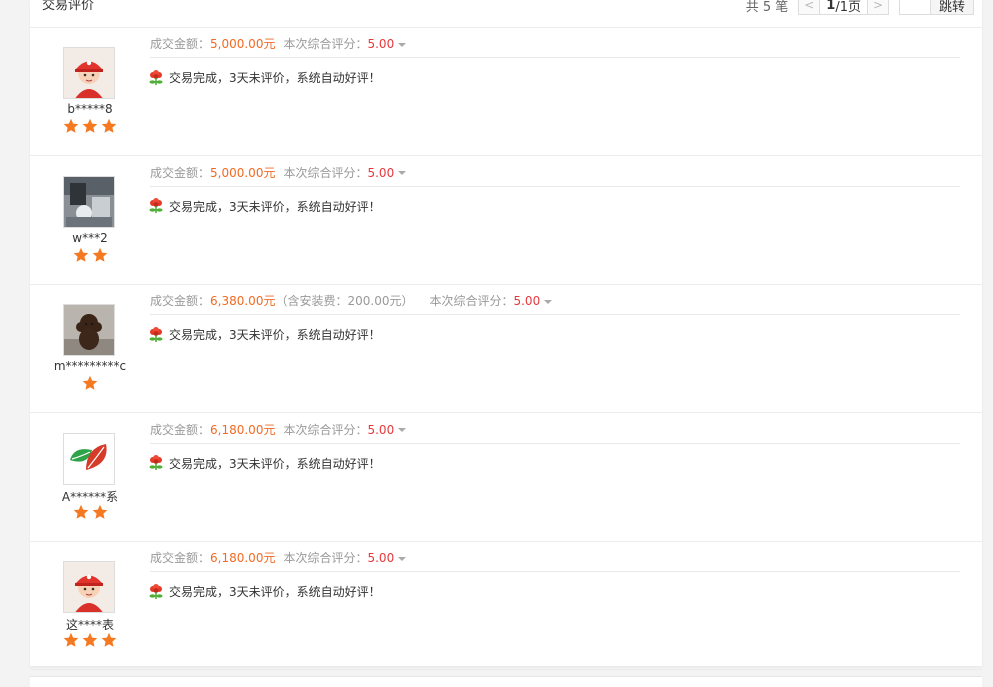 The width and height of the screenshot is (993, 687). Describe the element at coordinates (344, 301) in the screenshot. I see `install-fee: （含安装费：200.00元）` at that location.